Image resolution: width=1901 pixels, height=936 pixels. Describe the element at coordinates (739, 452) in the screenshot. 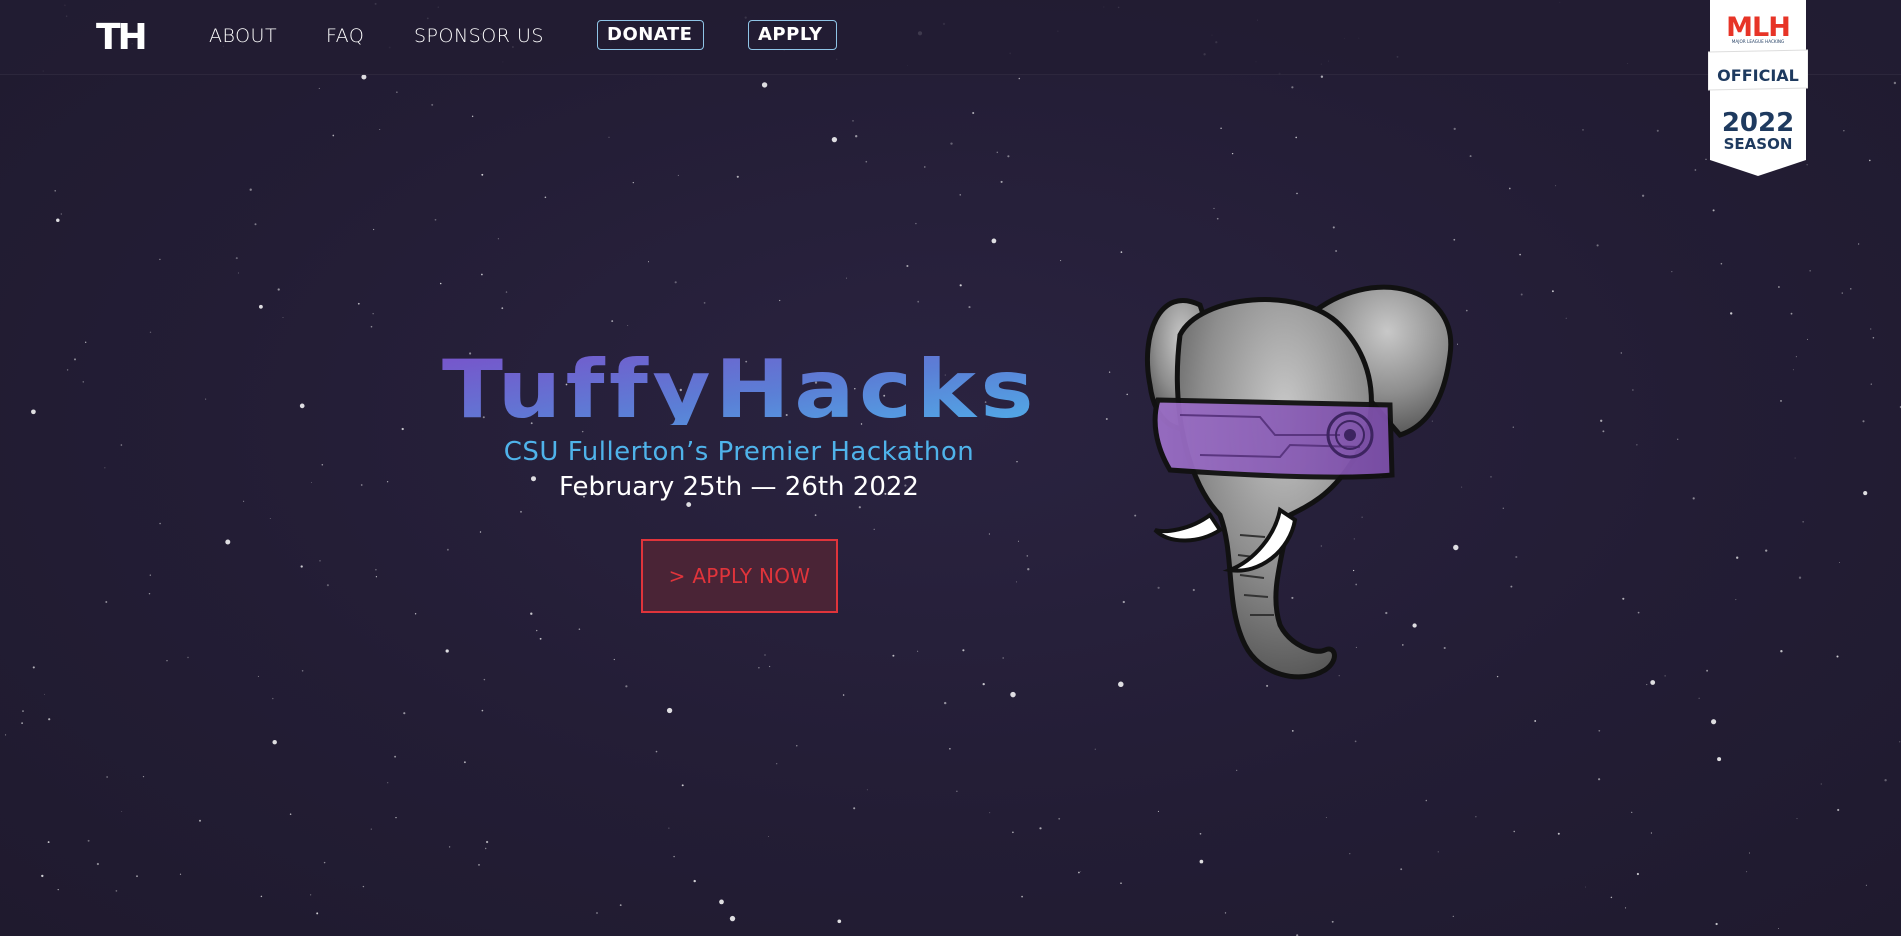

I see `hero-subtitle: CSU Fullerton’s Premier Hackathon` at that location.